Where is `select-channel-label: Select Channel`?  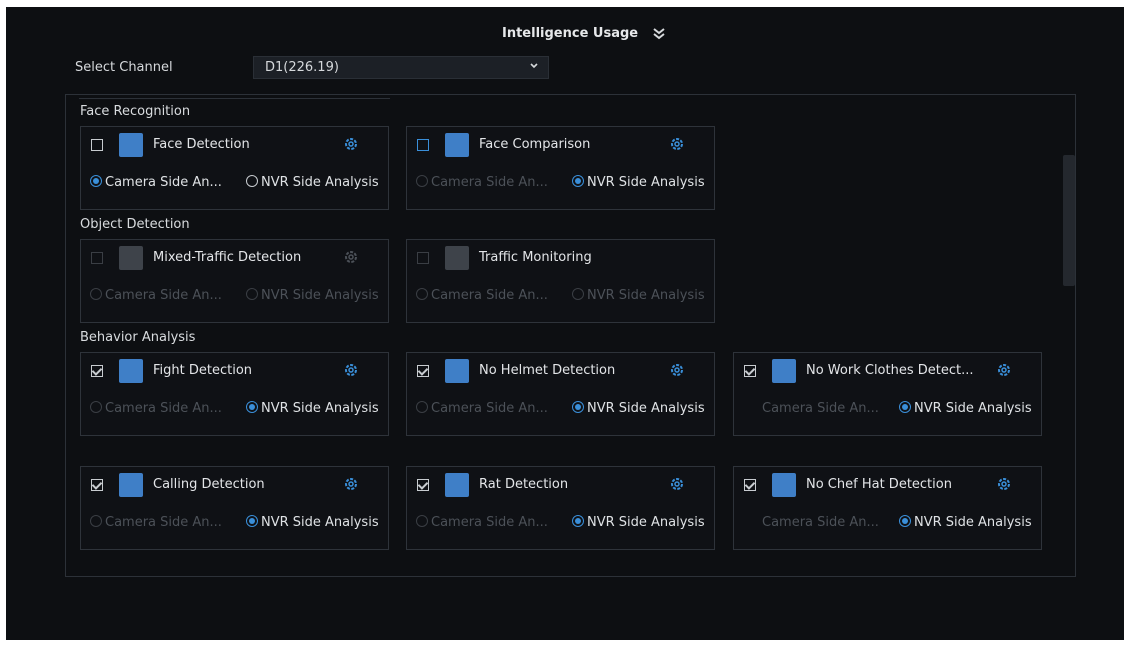 select-channel-label: Select Channel is located at coordinates (124, 67).